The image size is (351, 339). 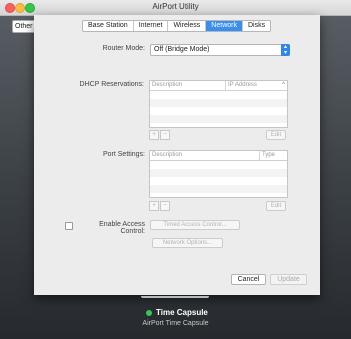 What do you see at coordinates (175, 297) in the screenshot?
I see `time-capsule-device-graphic` at bounding box center [175, 297].